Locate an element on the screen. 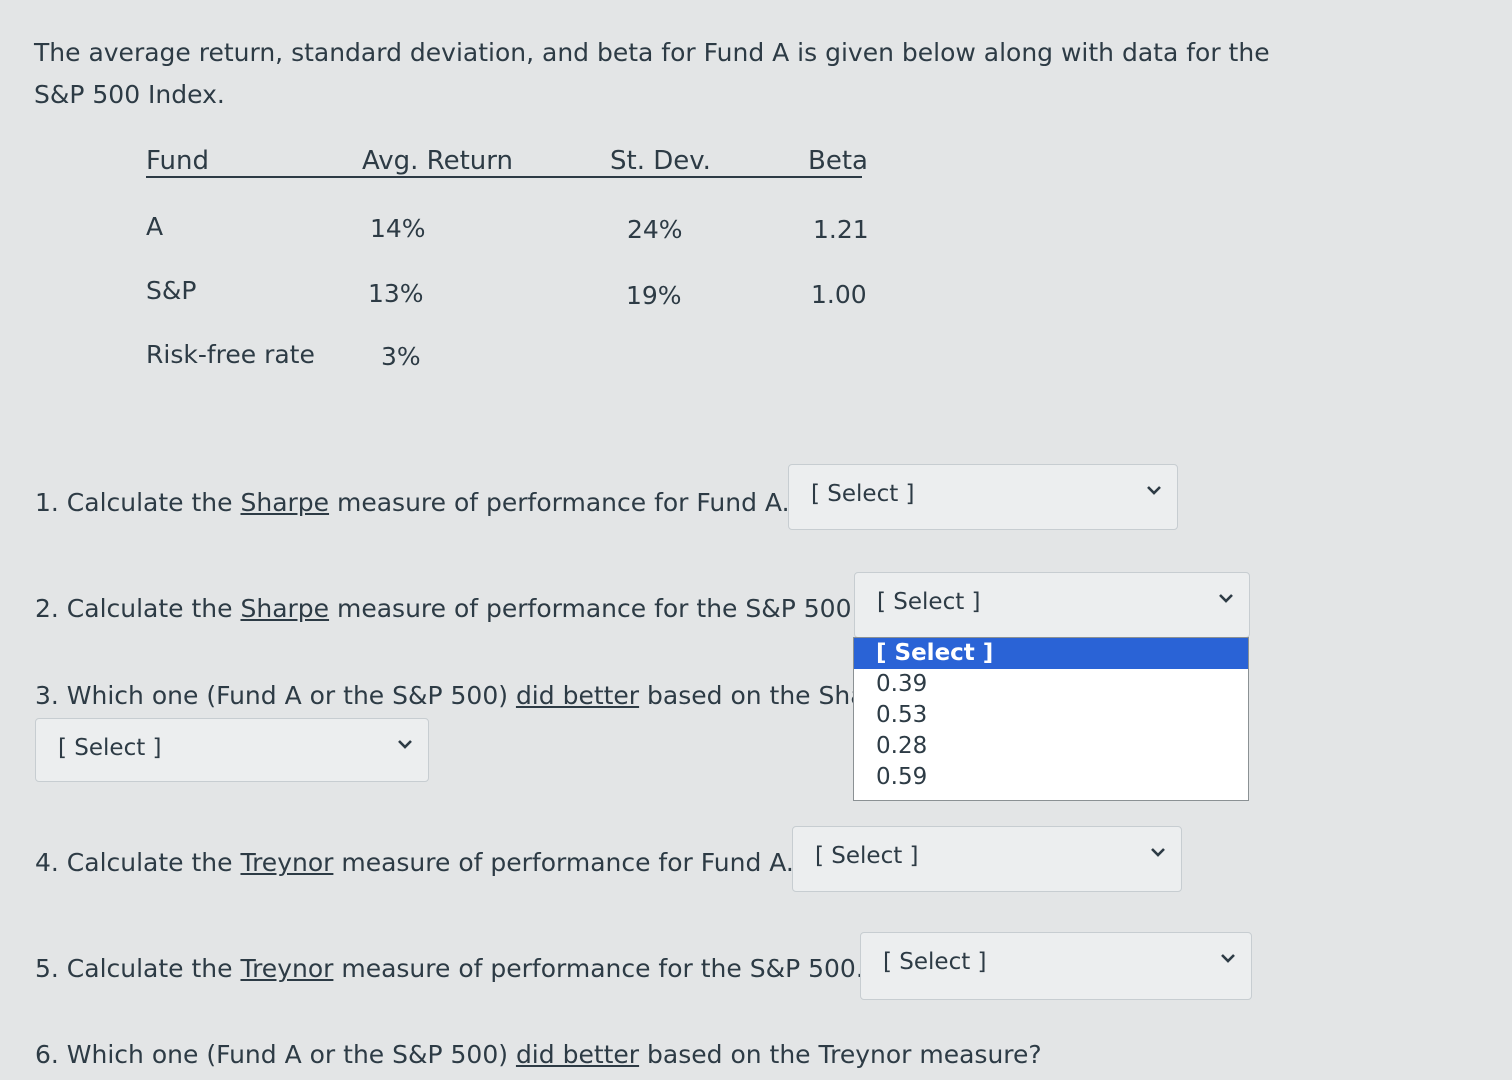 This screenshot has height=1080, width=1512. row-a-stdev: 24% is located at coordinates (655, 229).